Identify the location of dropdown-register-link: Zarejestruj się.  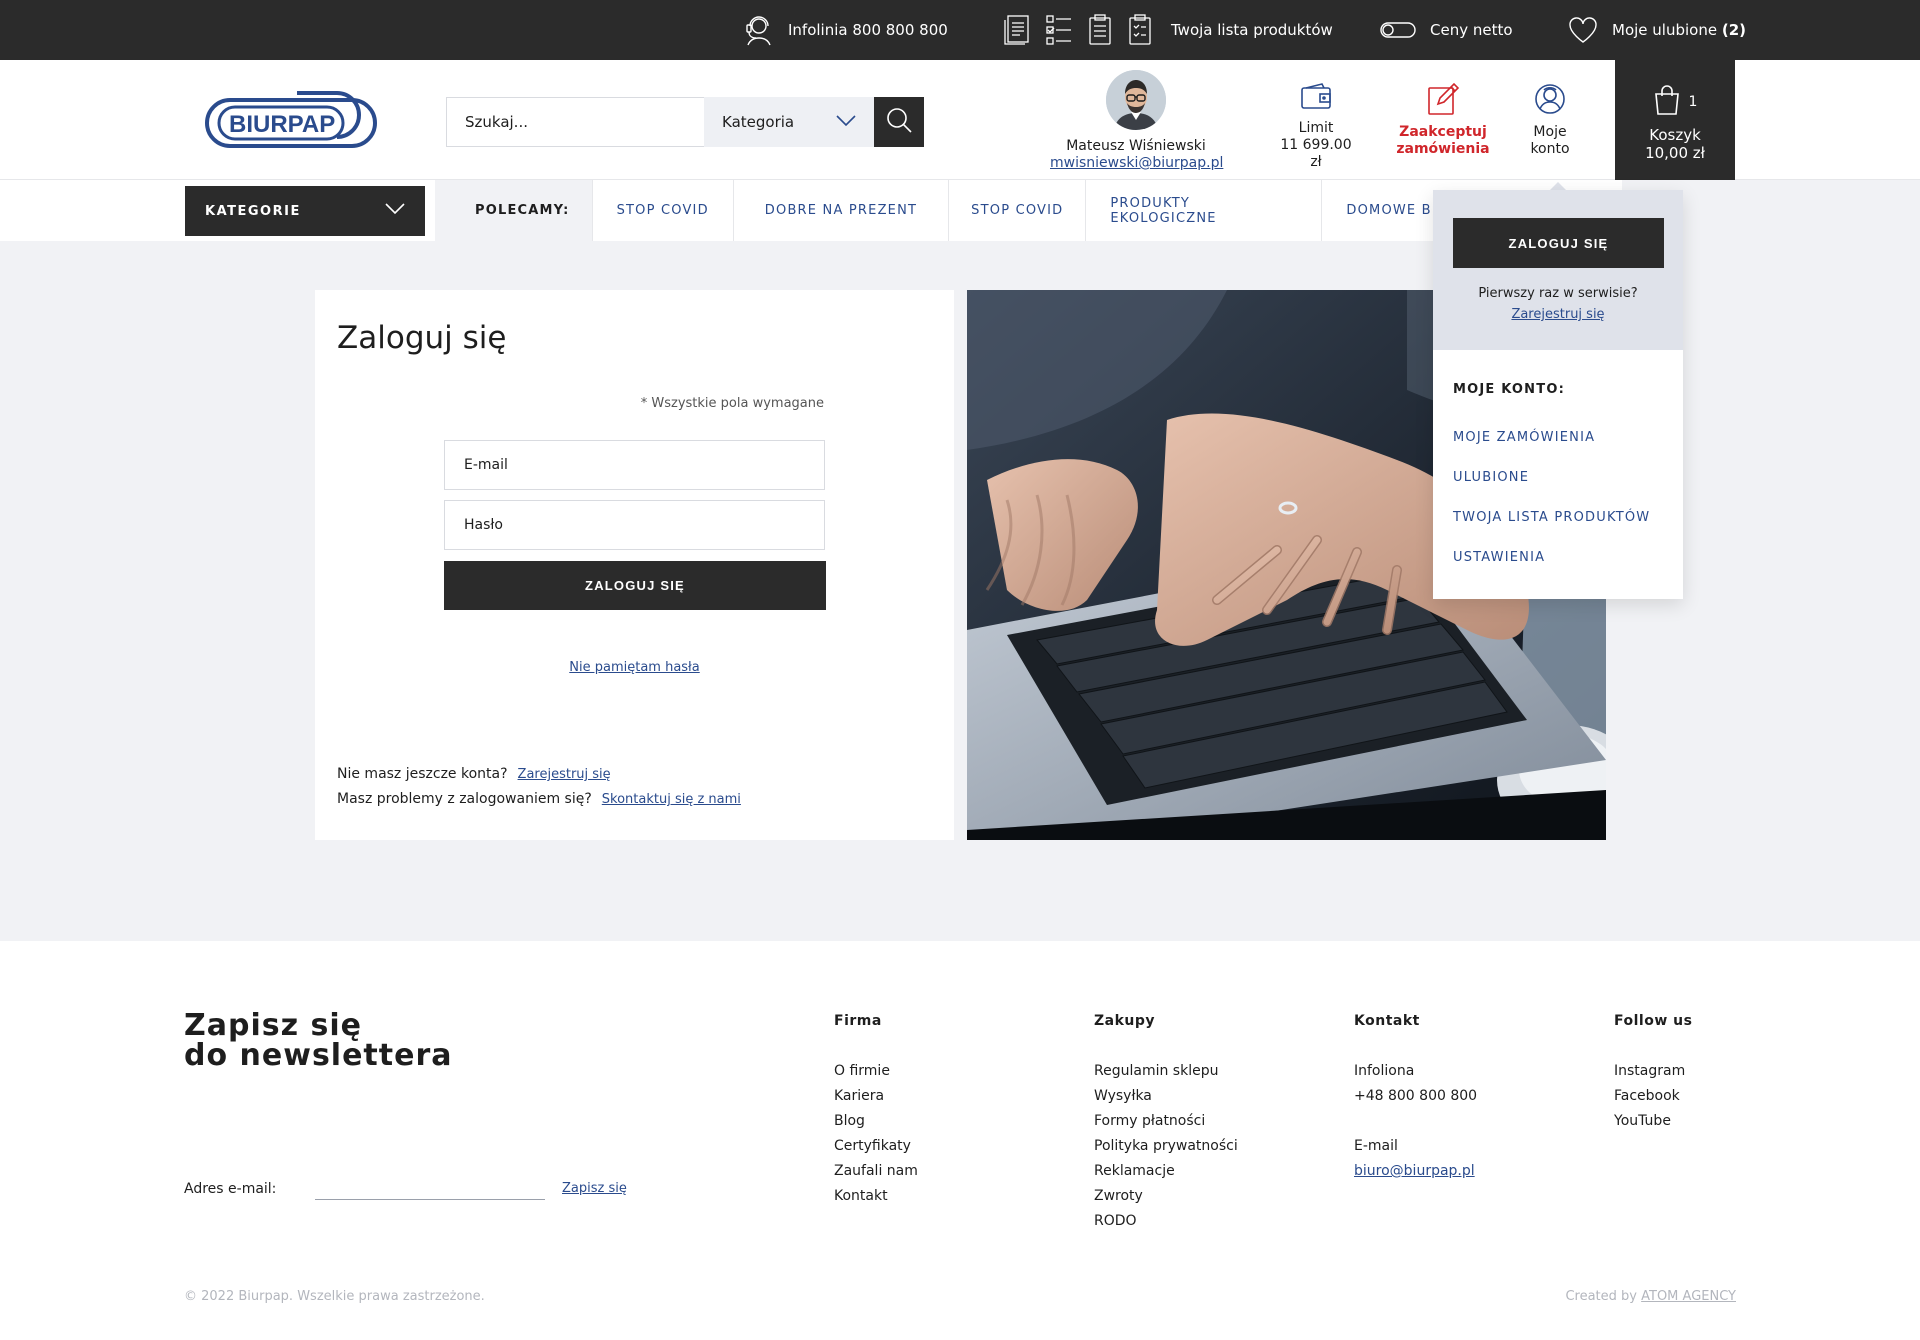
(1557, 314).